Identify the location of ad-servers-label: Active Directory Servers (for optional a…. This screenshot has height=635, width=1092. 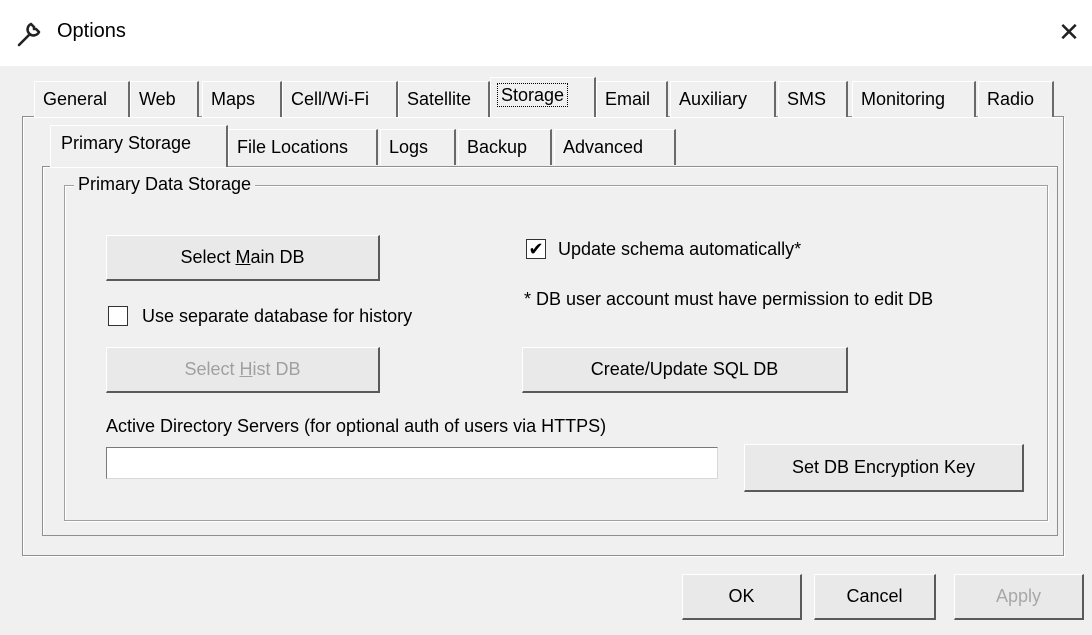
(356, 426).